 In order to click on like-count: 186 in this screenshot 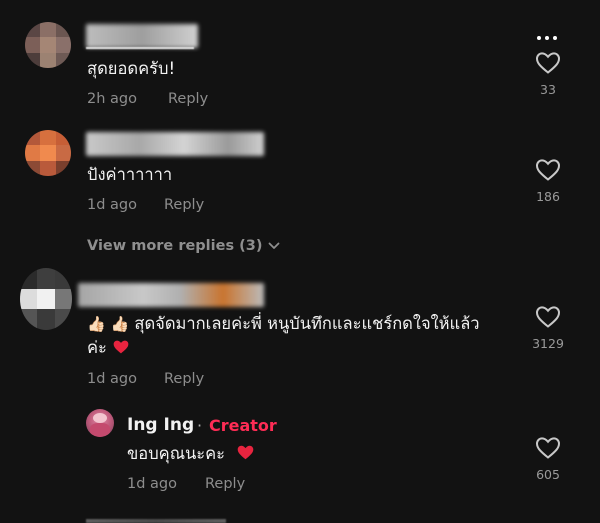, I will do `click(548, 196)`.